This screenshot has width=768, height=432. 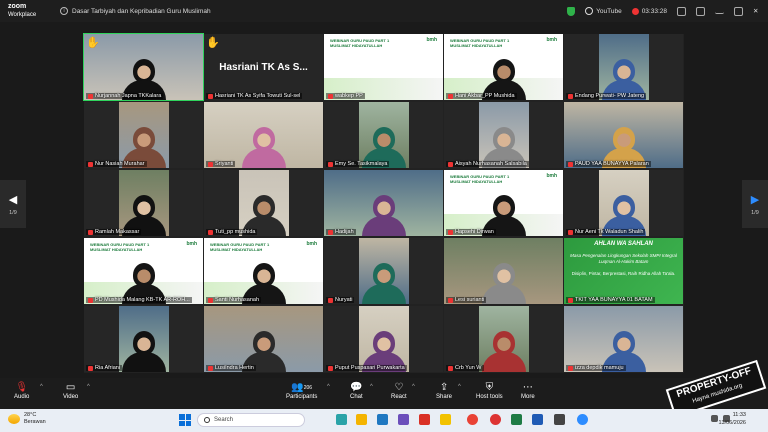 I want to click on chat-button: 💬 Chat, so click(x=356, y=390).